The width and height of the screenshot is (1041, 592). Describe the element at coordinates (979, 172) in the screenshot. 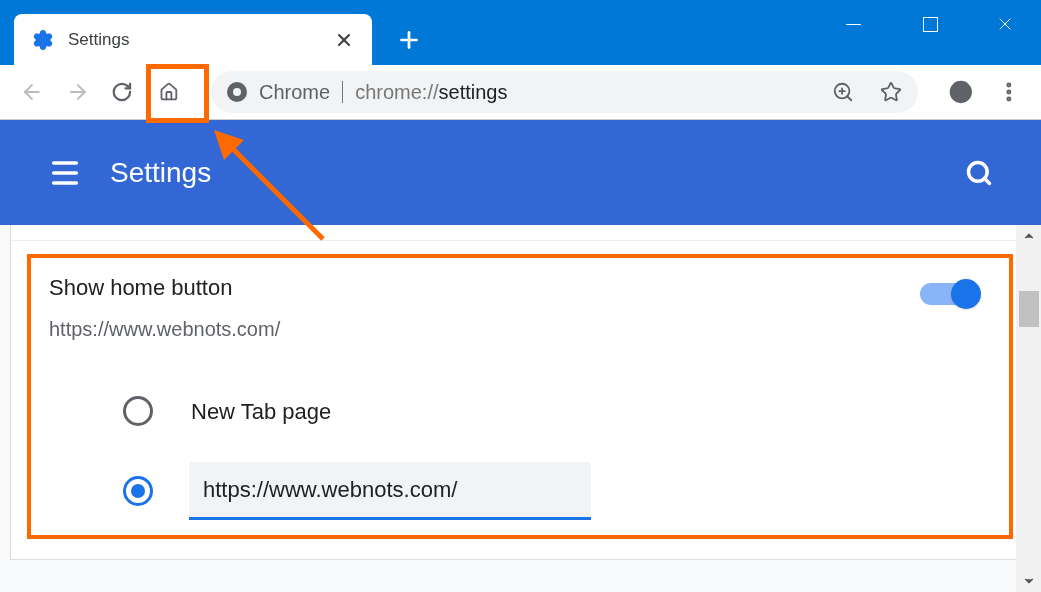

I see `search-icon` at that location.